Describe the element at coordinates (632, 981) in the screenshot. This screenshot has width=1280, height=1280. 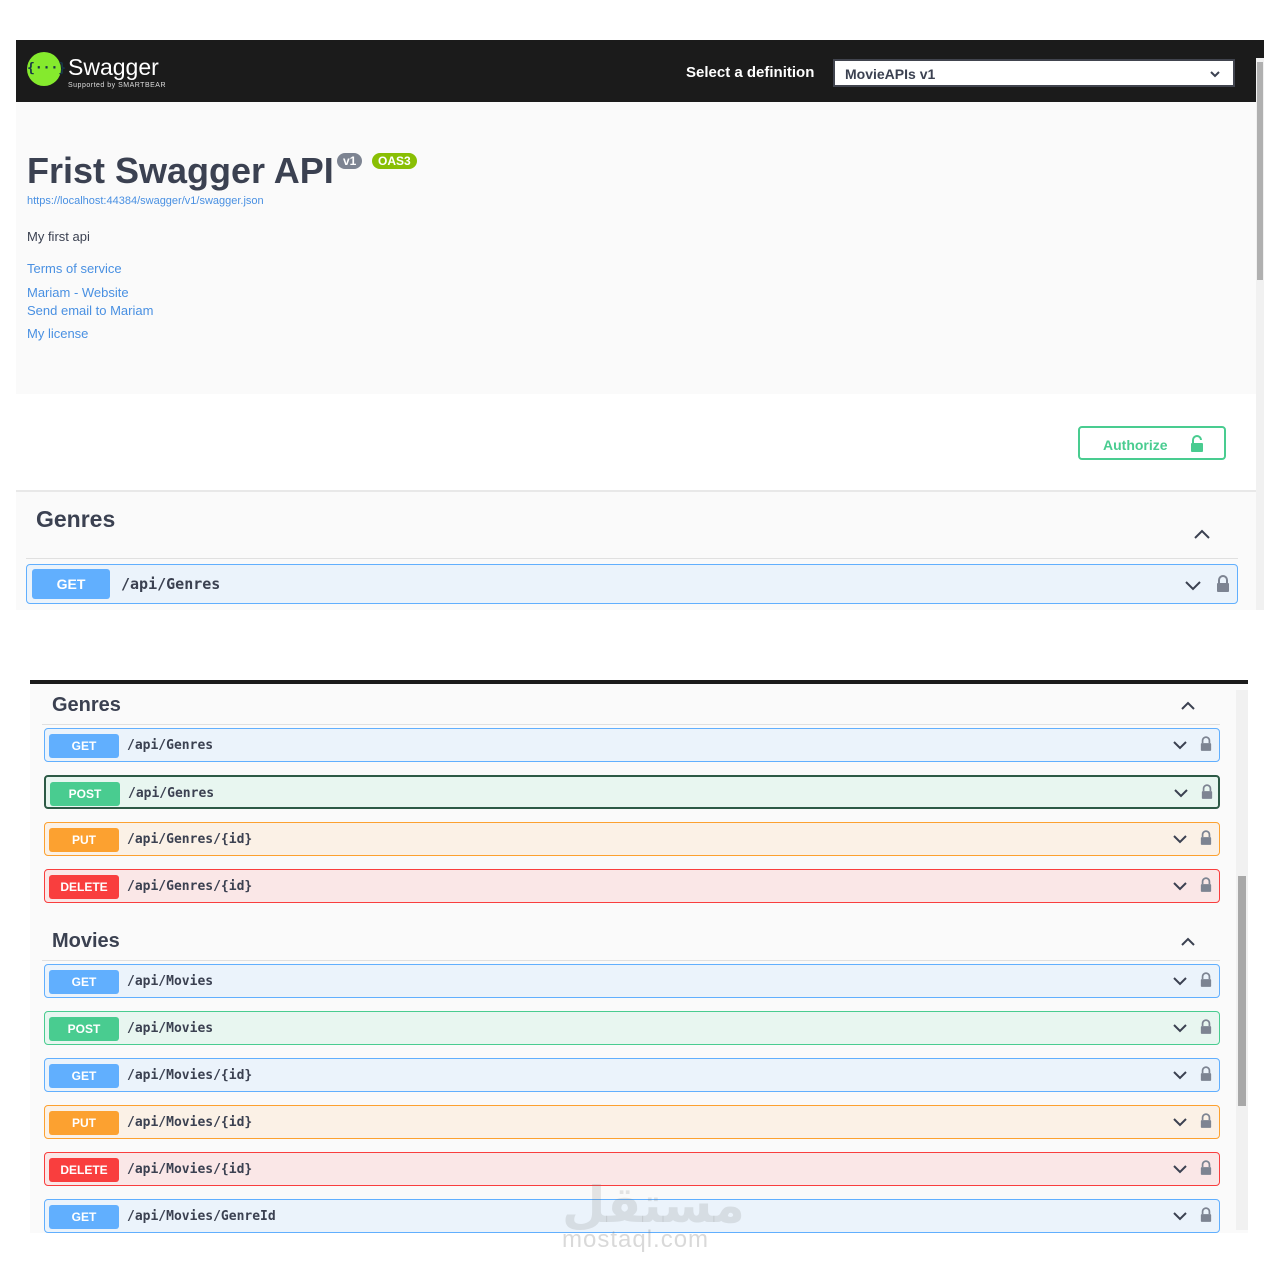
I see `operation-row: GET/api/Movies` at that location.